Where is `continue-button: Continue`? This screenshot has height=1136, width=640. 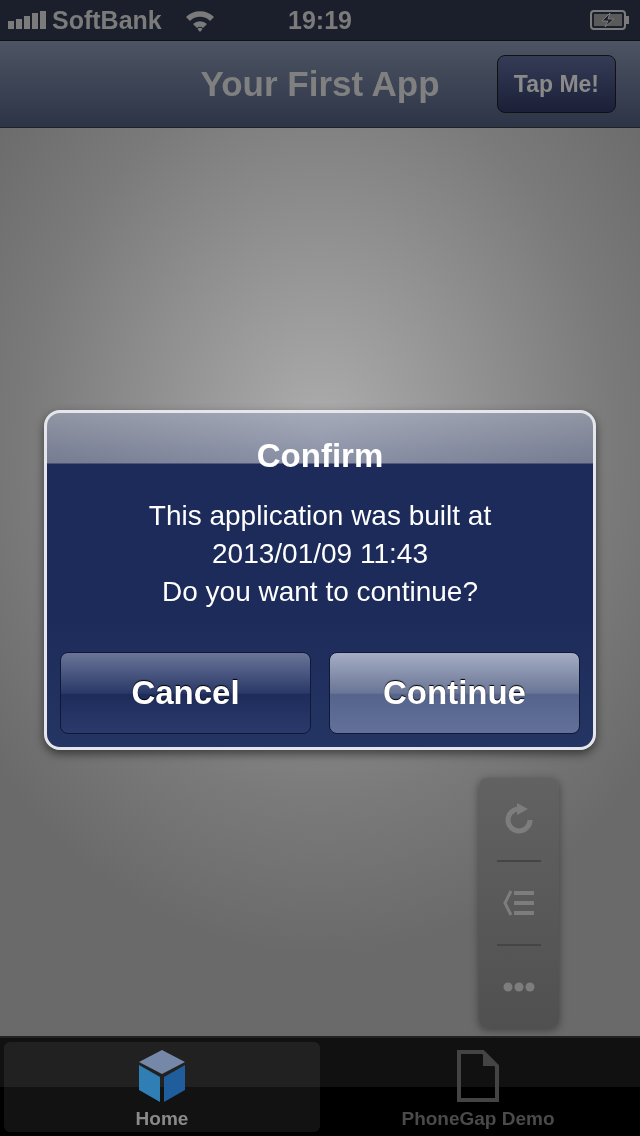
continue-button: Continue is located at coordinates (454, 693).